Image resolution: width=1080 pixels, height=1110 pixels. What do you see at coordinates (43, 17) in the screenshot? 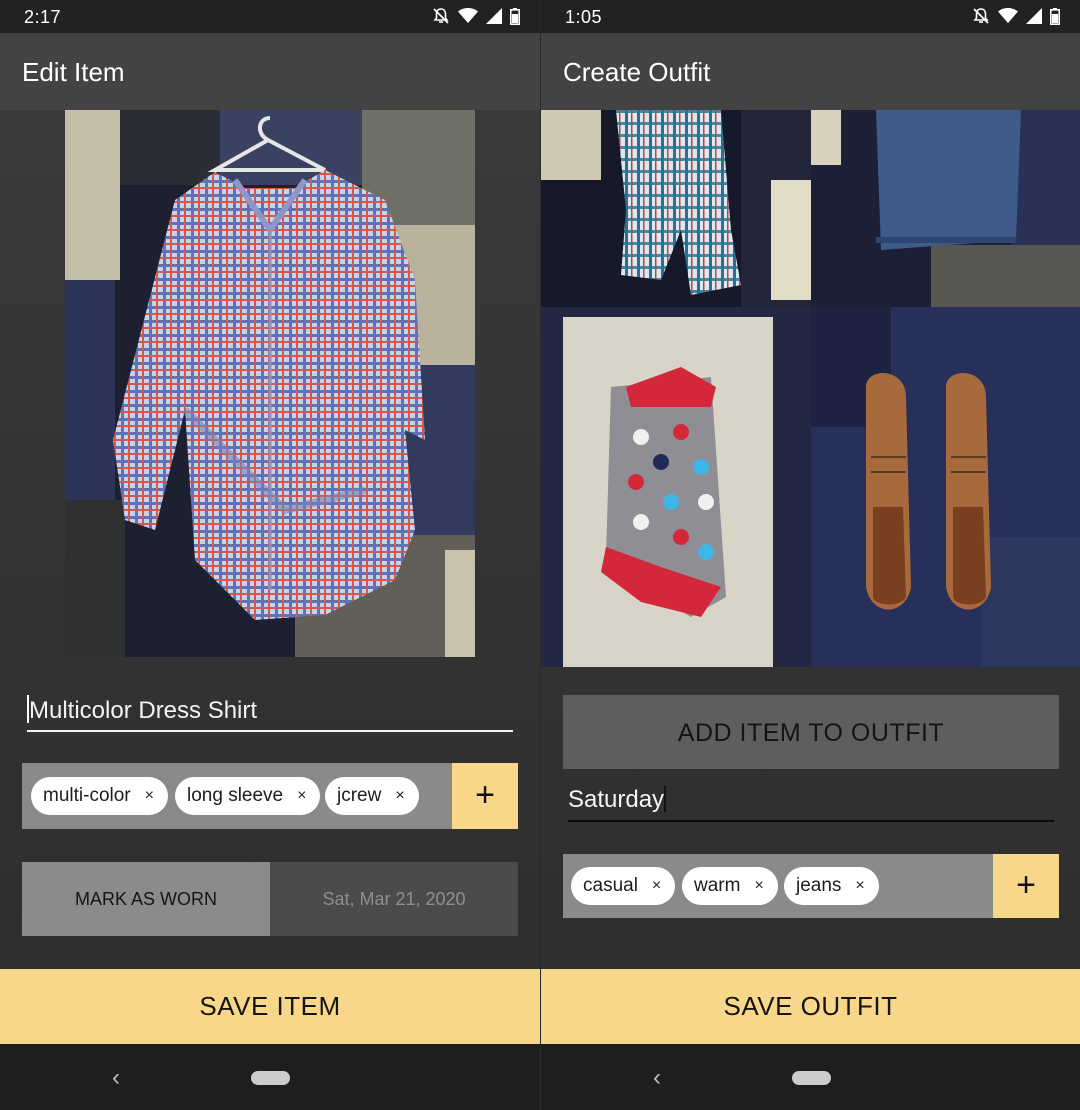
I see `status-time: 2:17` at bounding box center [43, 17].